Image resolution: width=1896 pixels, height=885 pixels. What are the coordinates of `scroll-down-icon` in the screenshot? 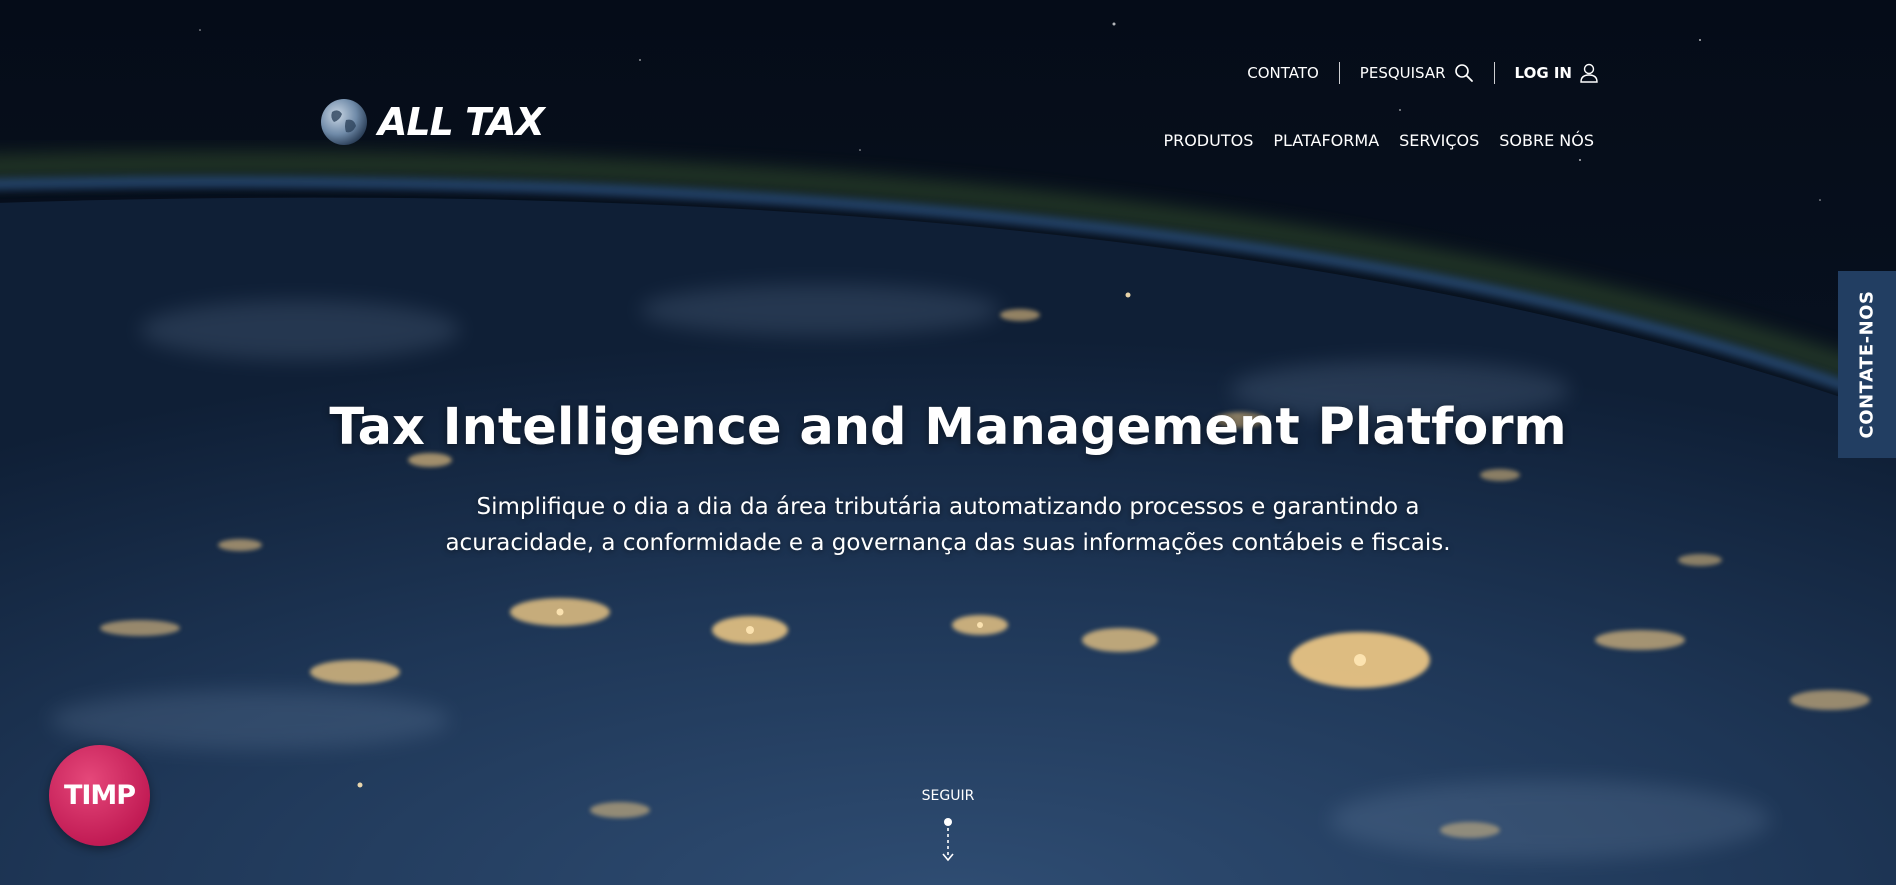 It's located at (948, 840).